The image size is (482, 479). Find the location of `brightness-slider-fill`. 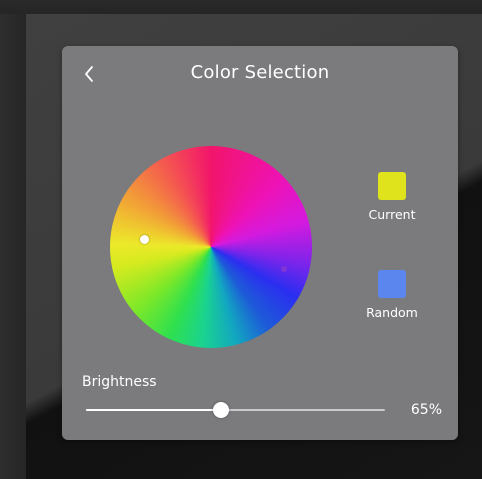

brightness-slider-fill is located at coordinates (153, 410).